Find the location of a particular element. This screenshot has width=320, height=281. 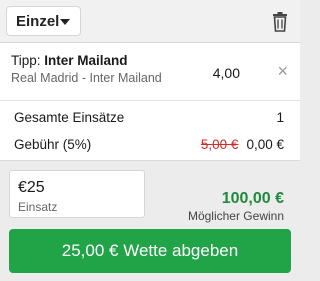

bet-type-dropdown: Einzel is located at coordinates (43, 21).